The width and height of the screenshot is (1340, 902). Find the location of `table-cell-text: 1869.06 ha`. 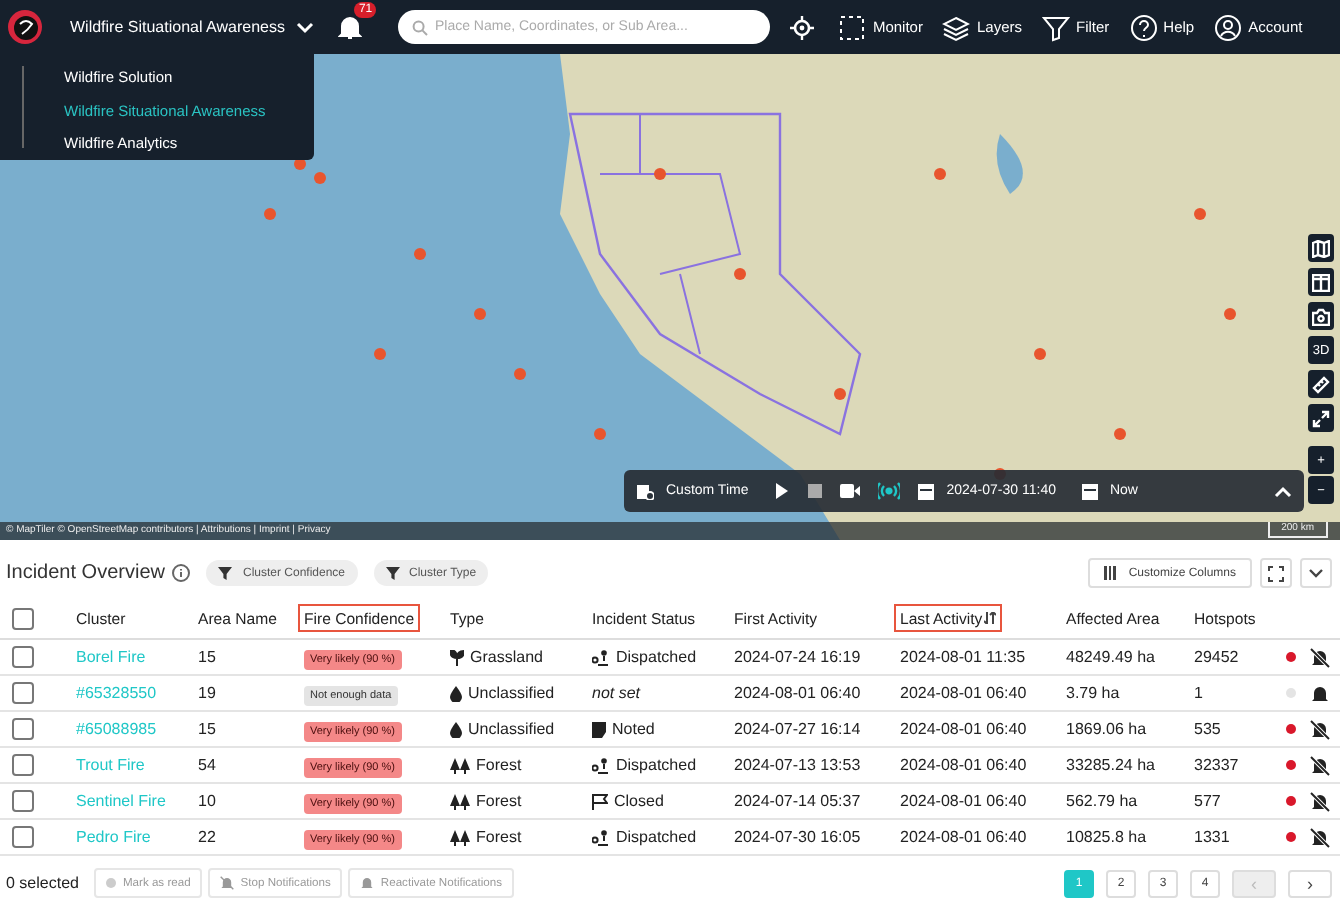

table-cell-text: 1869.06 ha is located at coordinates (1107, 729).